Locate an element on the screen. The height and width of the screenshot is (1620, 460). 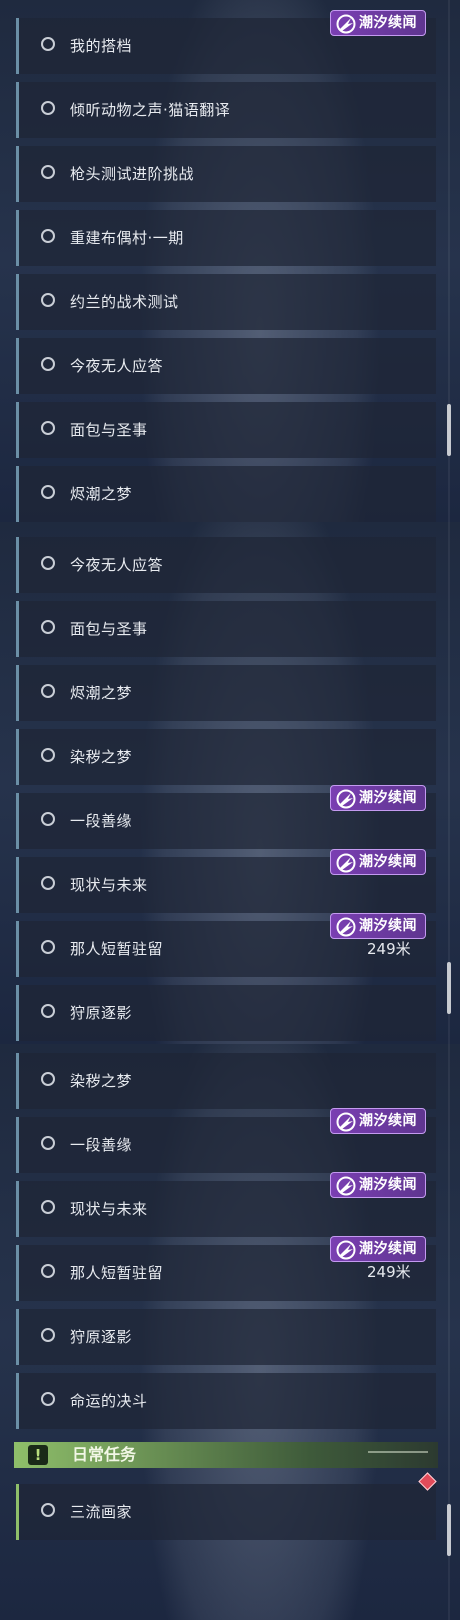
quest-row: 三流画家 is located at coordinates (226, 1512).